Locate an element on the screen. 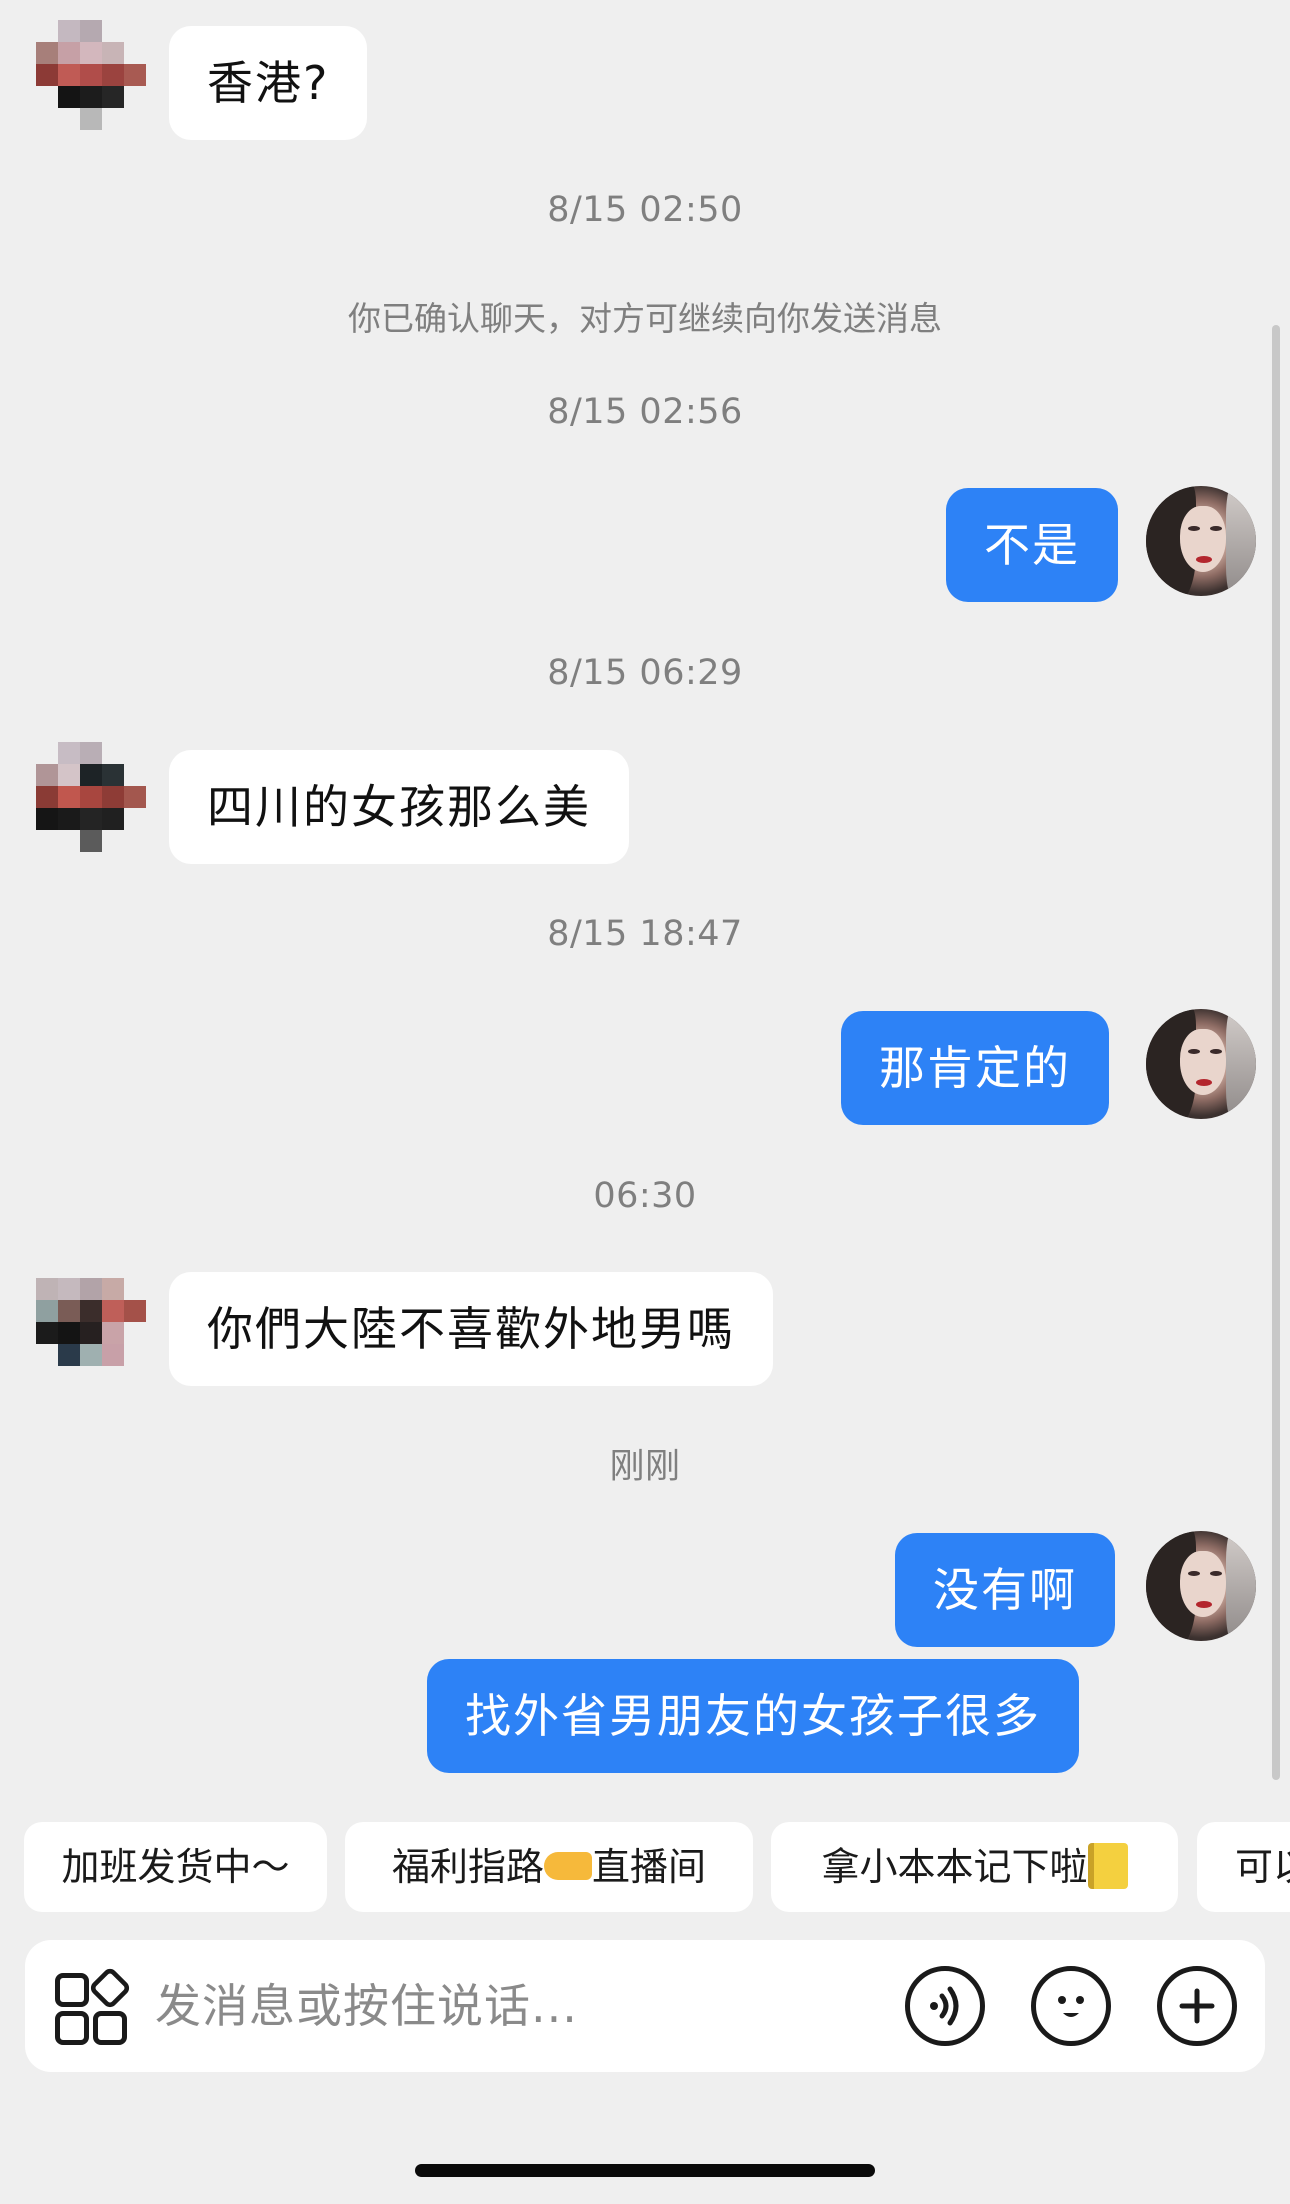 The image size is (1290, 2204). message-timestamp: 06:30 is located at coordinates (645, 1196).